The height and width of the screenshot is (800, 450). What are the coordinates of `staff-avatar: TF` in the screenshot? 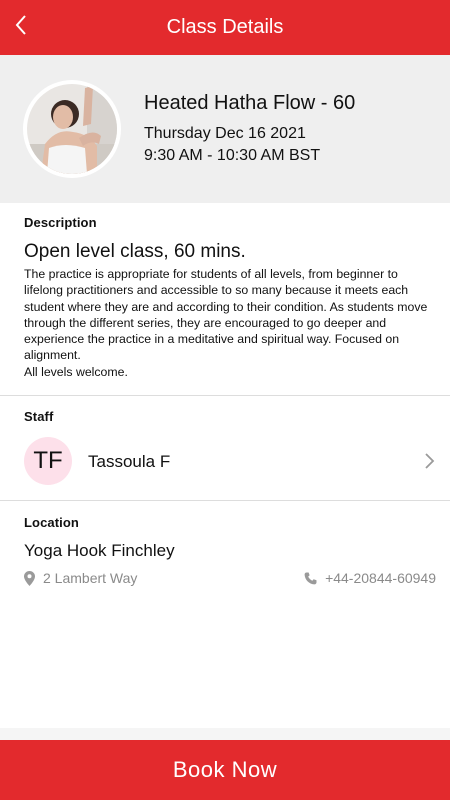 It's located at (48, 461).